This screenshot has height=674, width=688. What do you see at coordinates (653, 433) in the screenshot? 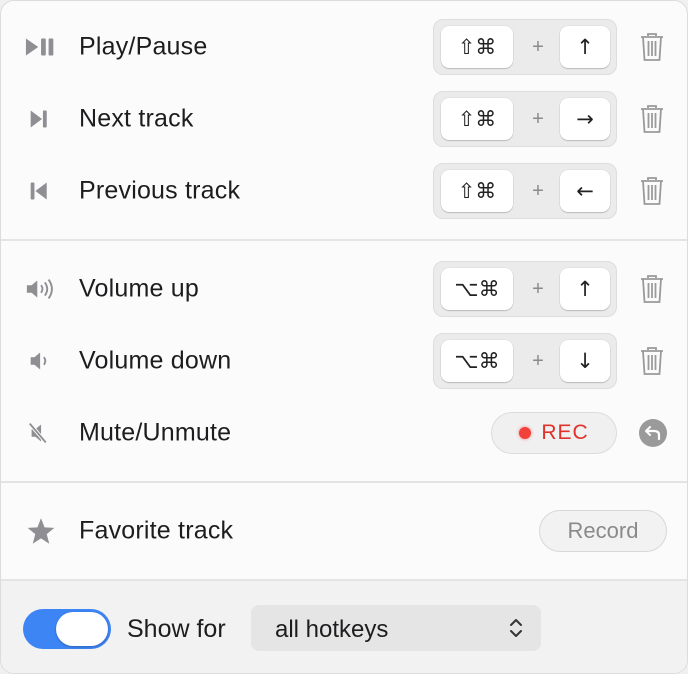
I see `undo-icon` at bounding box center [653, 433].